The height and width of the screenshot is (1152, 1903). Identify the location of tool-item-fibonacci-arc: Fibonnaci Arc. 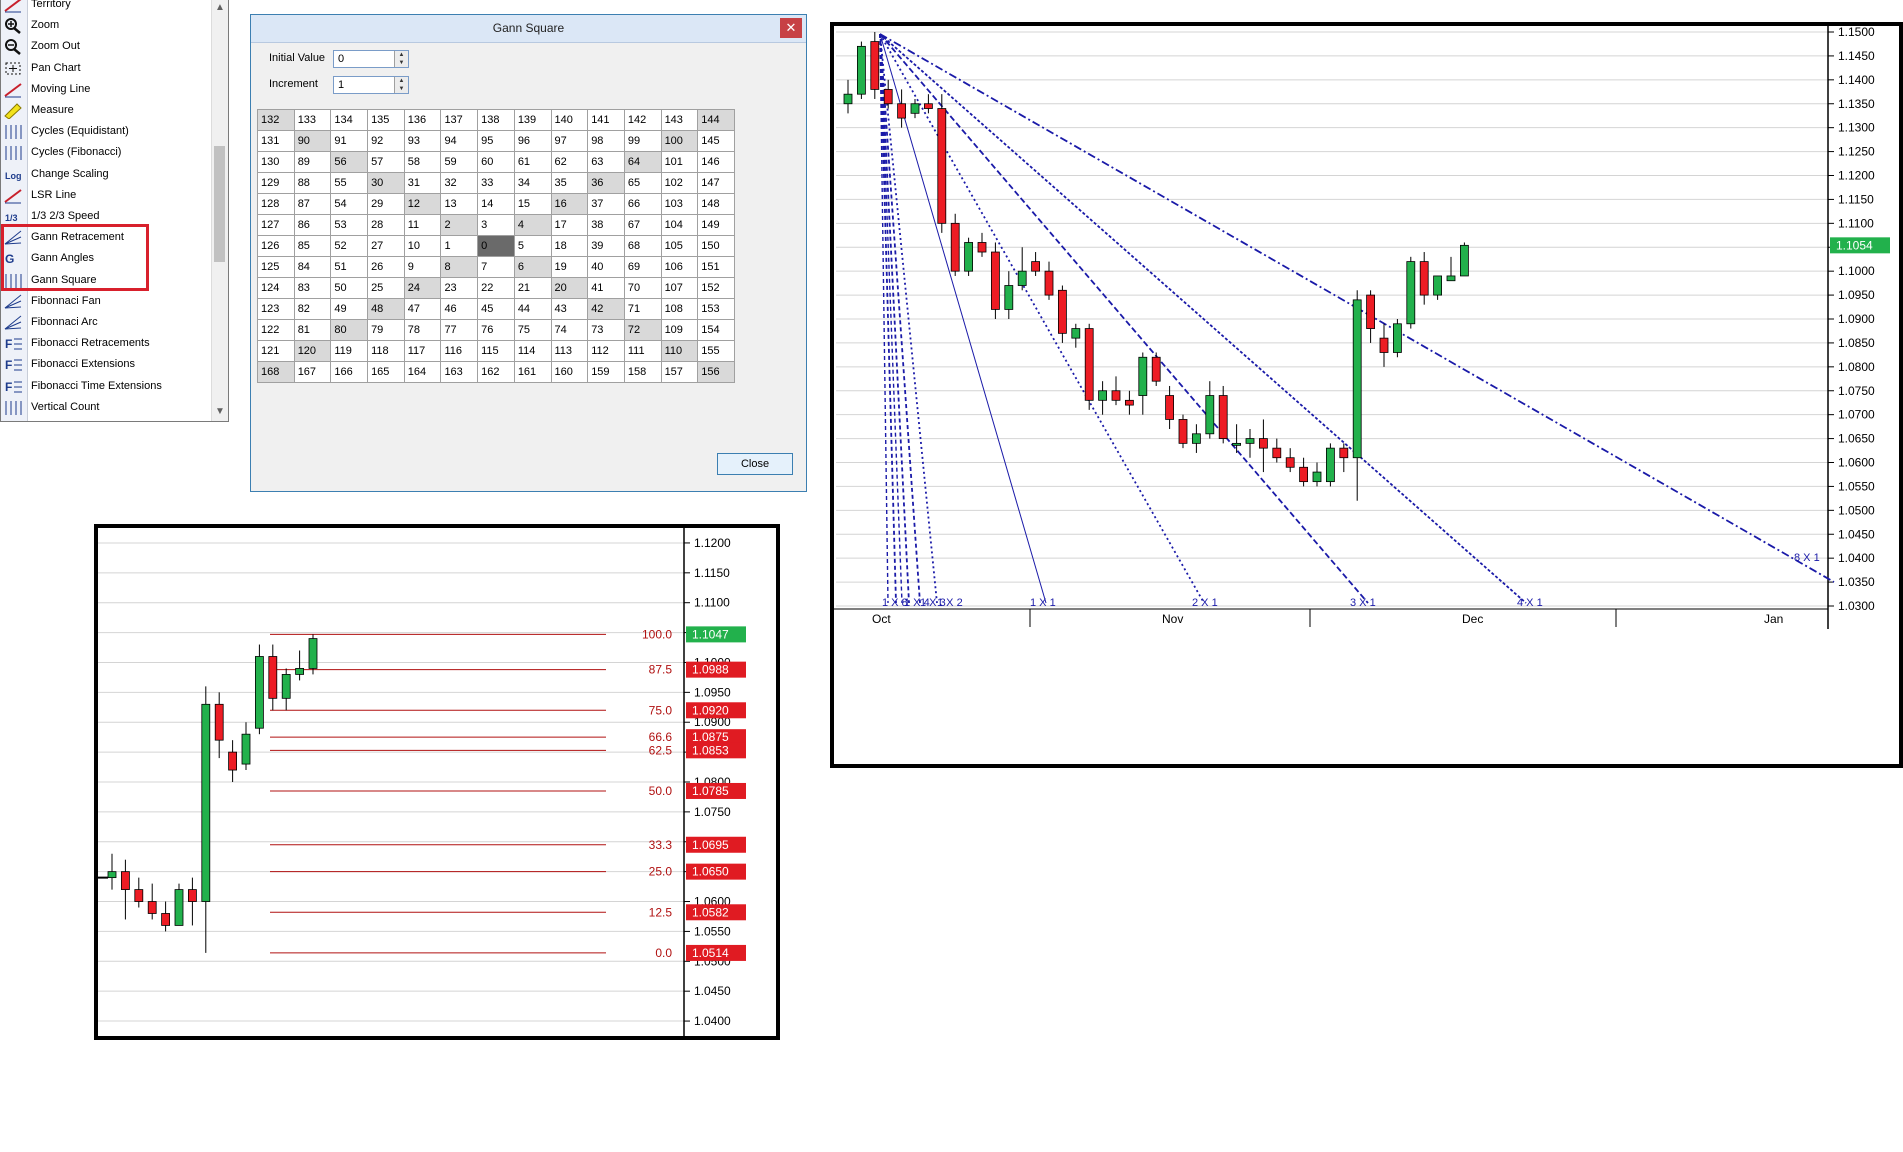
(106, 322).